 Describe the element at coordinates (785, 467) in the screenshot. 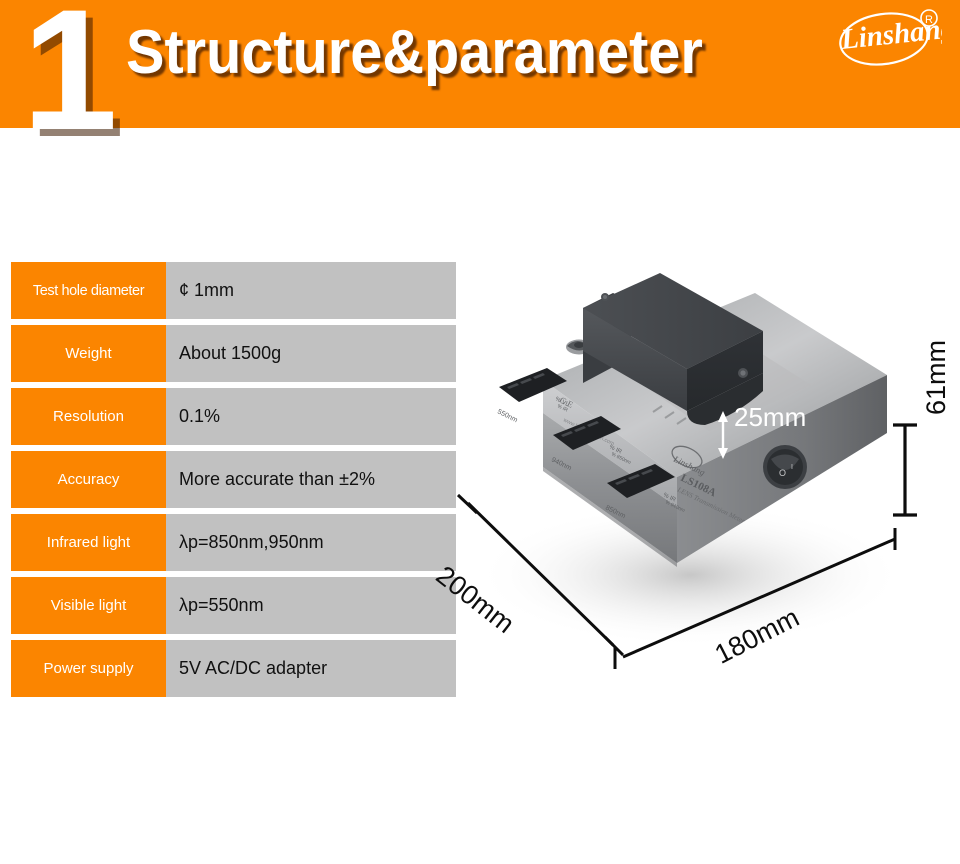

I see `power-switch-icon: O I` at that location.